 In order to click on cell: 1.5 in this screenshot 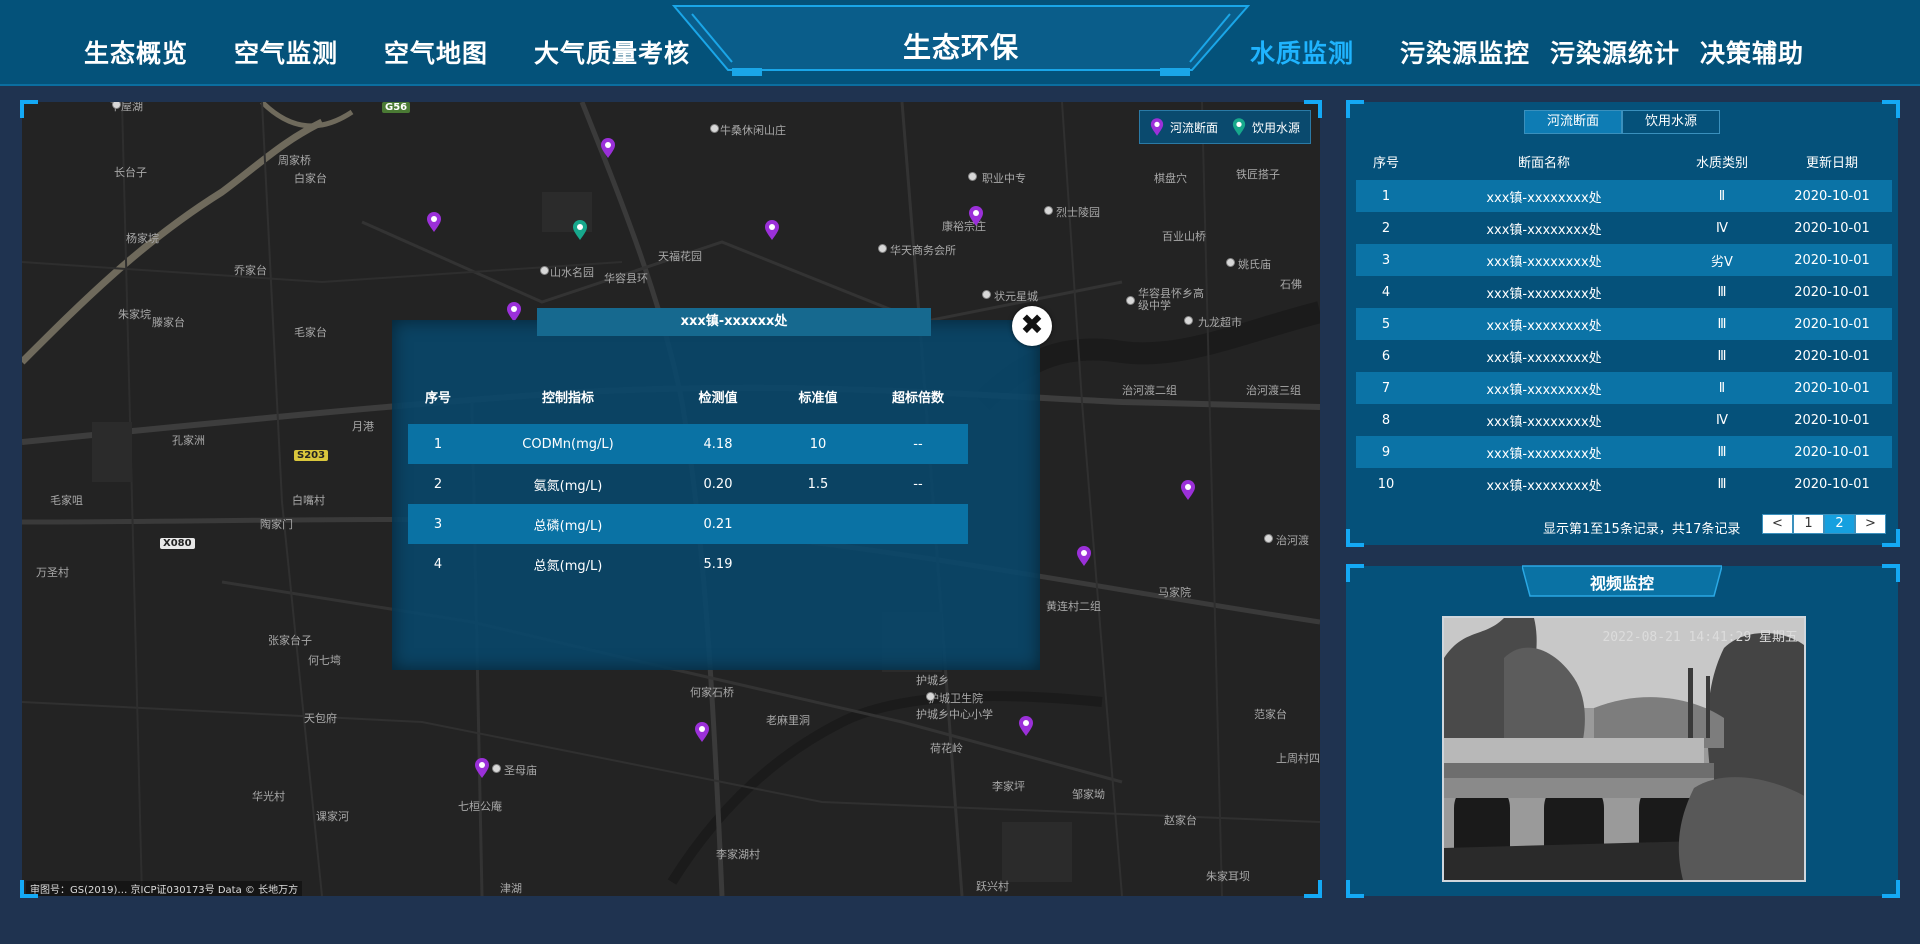, I will do `click(818, 484)`.